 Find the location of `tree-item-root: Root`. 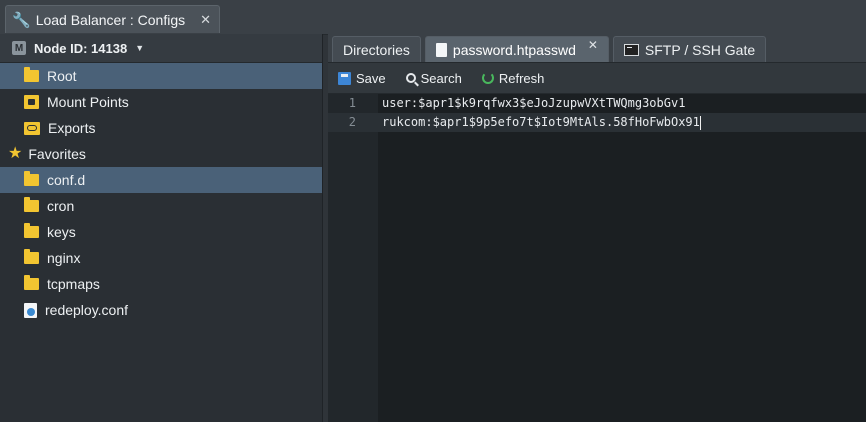

tree-item-root: Root is located at coordinates (161, 76).